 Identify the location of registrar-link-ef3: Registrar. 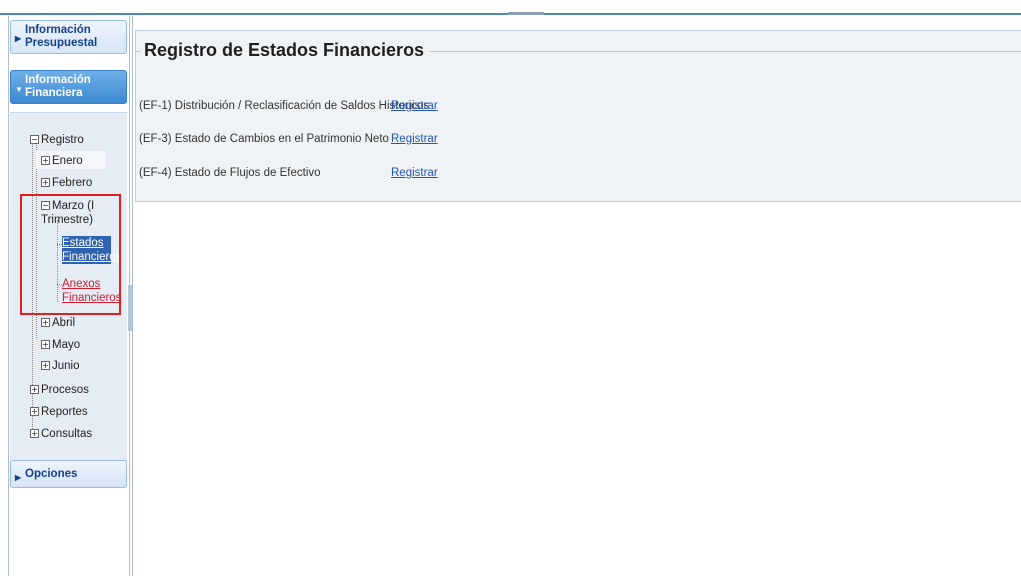
(414, 139).